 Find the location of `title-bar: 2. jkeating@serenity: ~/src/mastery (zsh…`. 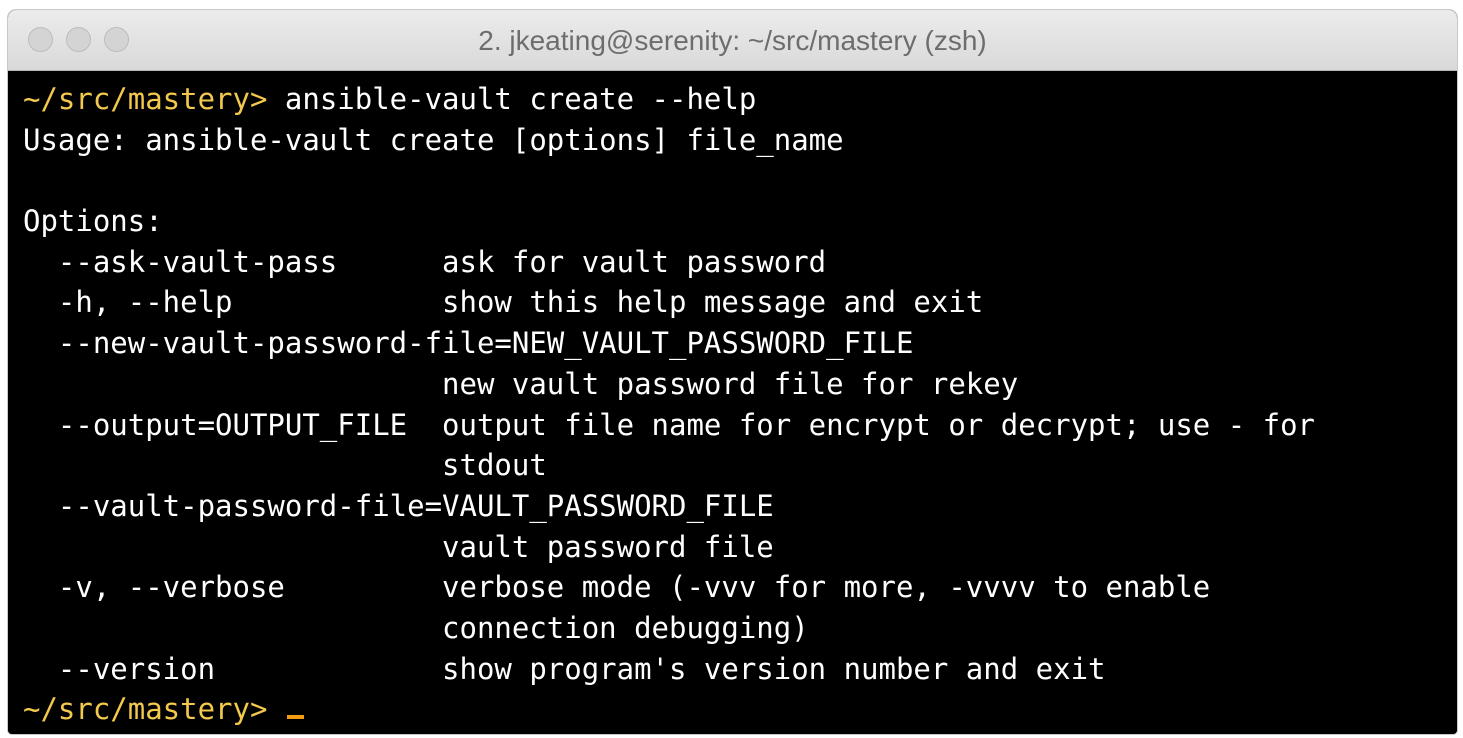

title-bar: 2. jkeating@serenity: ~/src/mastery (zsh… is located at coordinates (732, 40).